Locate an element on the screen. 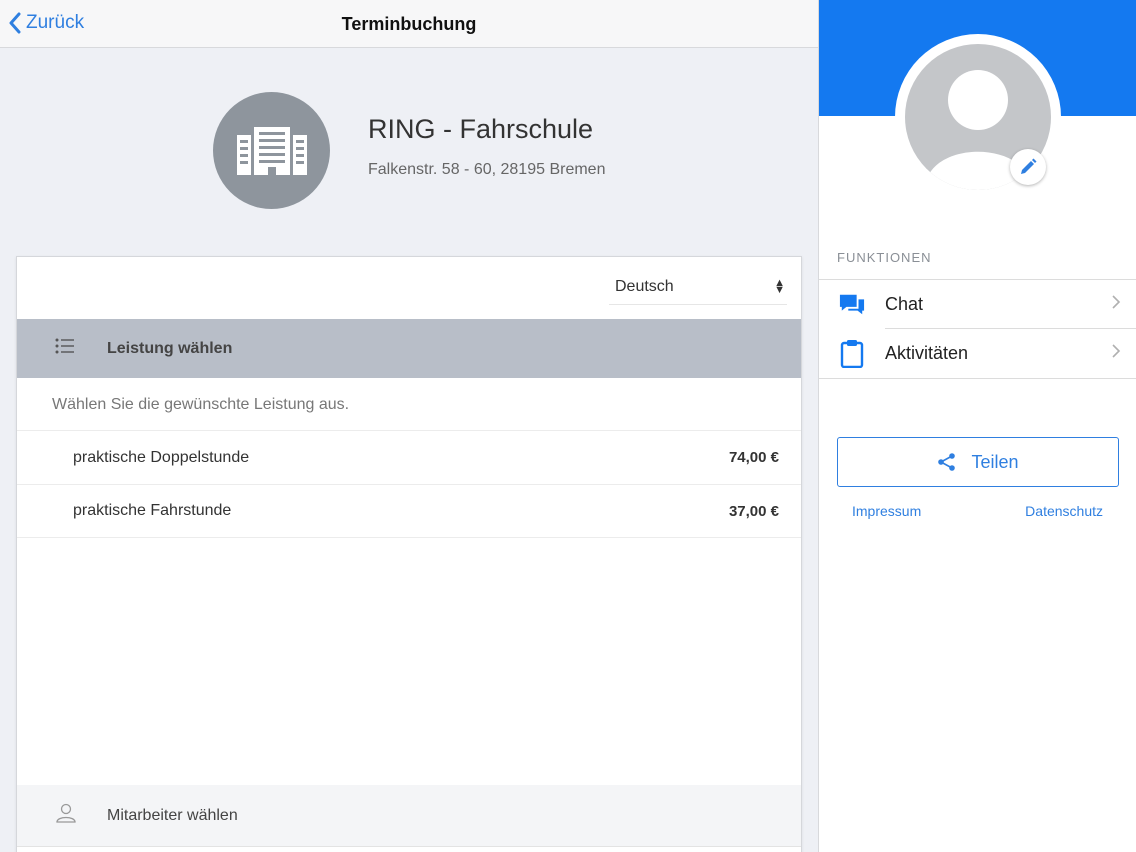 This screenshot has width=1136, height=852. business-address: Falkenstr. 58 - 60, 28195 Bremen is located at coordinates (487, 169).